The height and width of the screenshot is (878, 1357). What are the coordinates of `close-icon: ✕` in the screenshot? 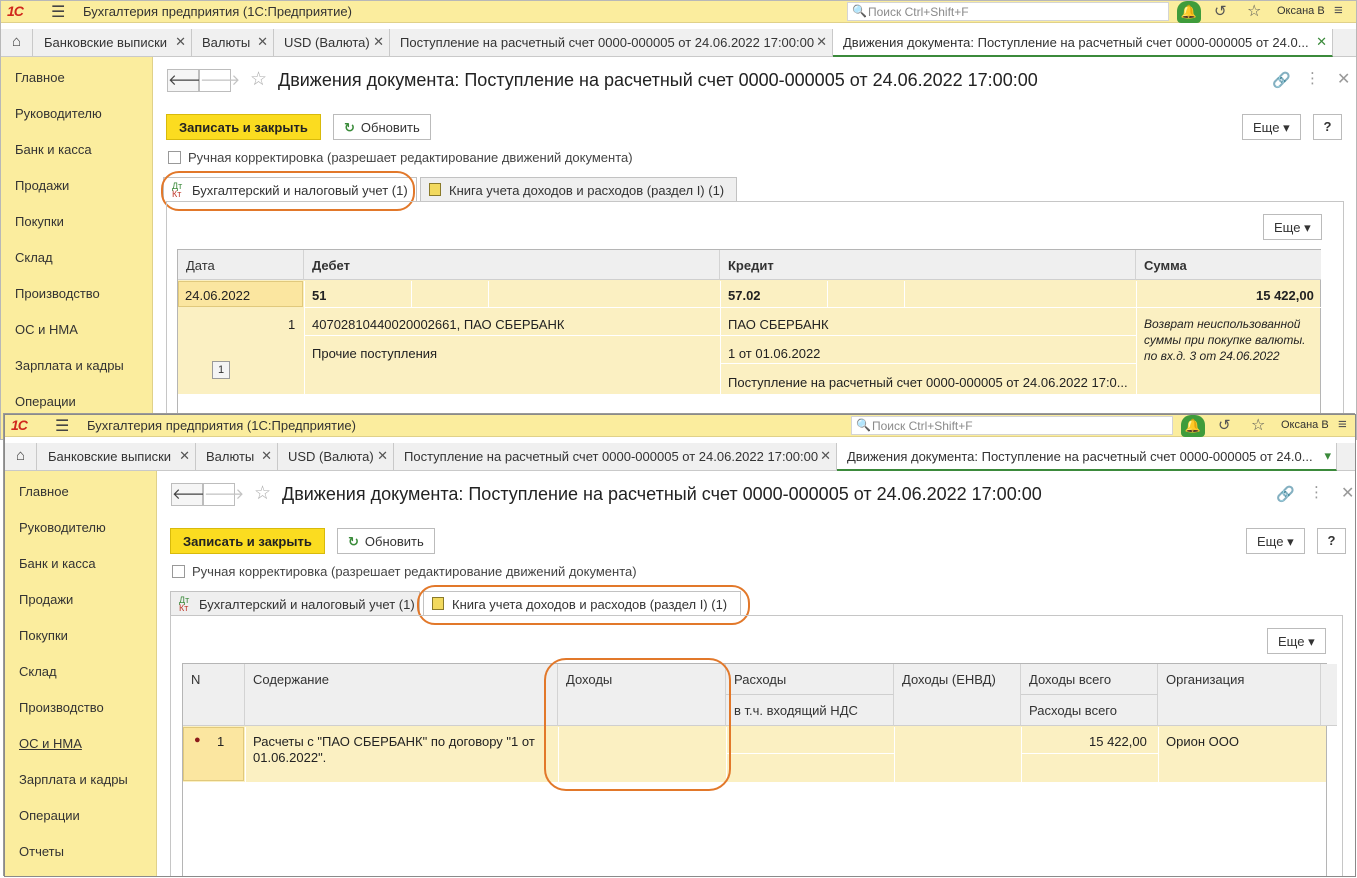 It's located at (1343, 79).